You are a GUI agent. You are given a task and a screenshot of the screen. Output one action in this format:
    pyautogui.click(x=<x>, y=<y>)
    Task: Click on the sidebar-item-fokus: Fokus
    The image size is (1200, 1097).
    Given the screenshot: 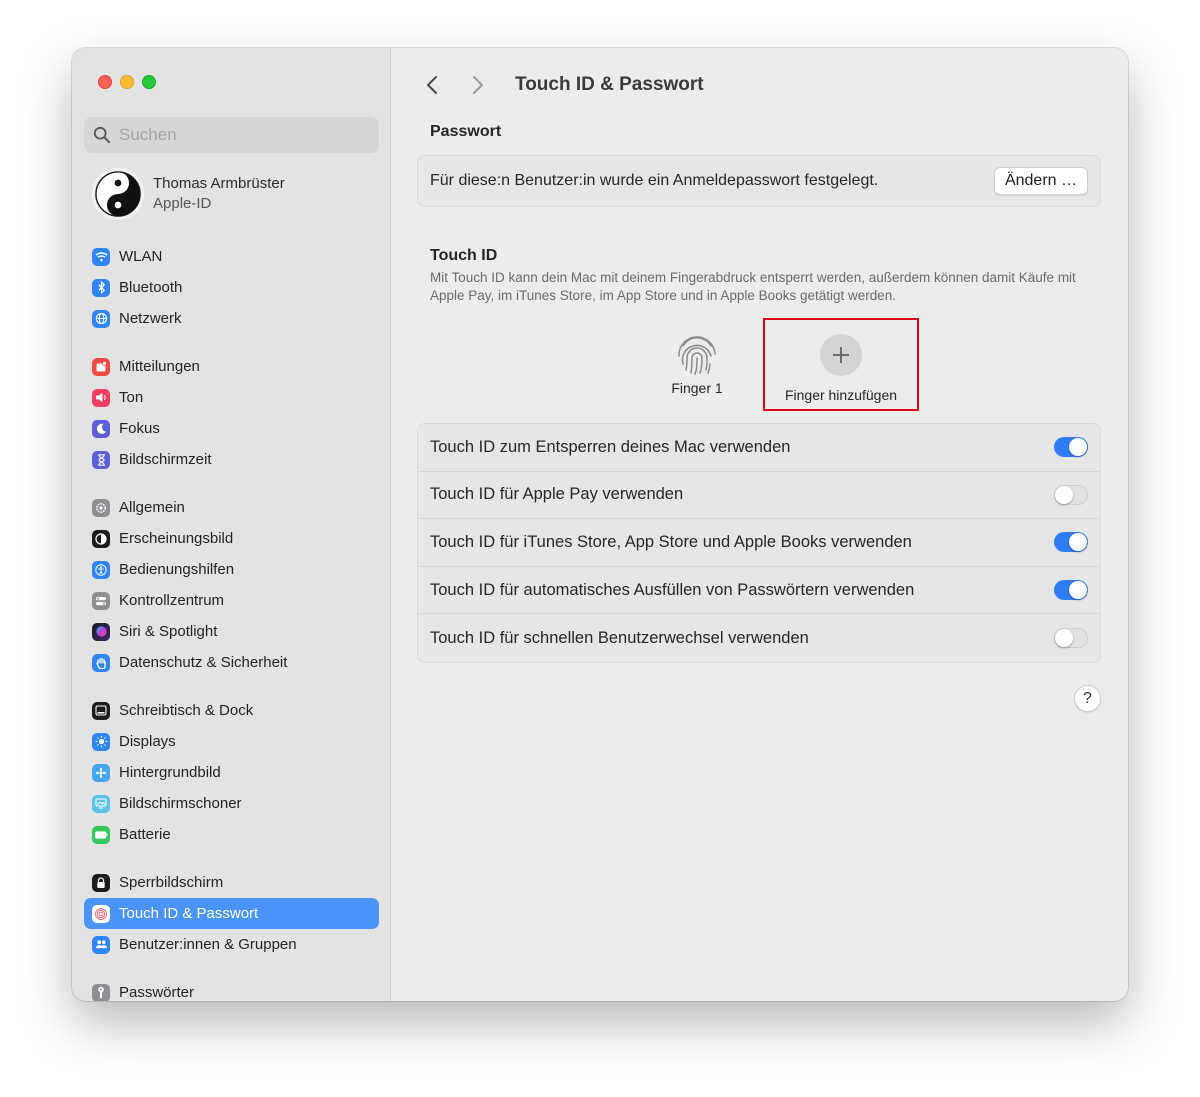 What is the action you would take?
    pyautogui.click(x=231, y=428)
    